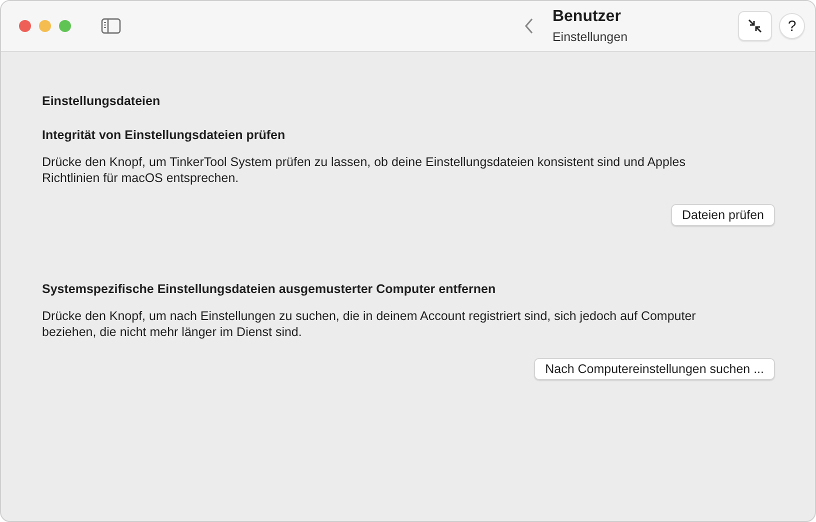  I want to click on window-subtitle: Einstellungen, so click(590, 37).